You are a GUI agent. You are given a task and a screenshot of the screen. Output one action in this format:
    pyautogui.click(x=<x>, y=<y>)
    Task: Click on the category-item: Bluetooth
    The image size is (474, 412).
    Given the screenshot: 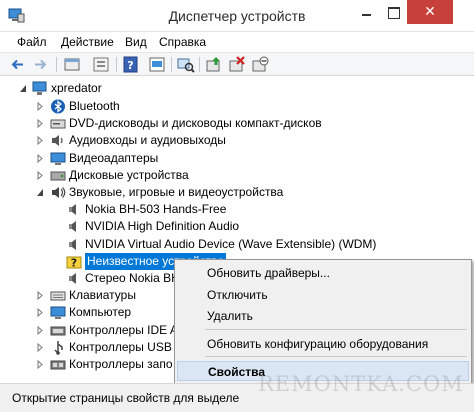 What is the action you would take?
    pyautogui.click(x=237, y=106)
    